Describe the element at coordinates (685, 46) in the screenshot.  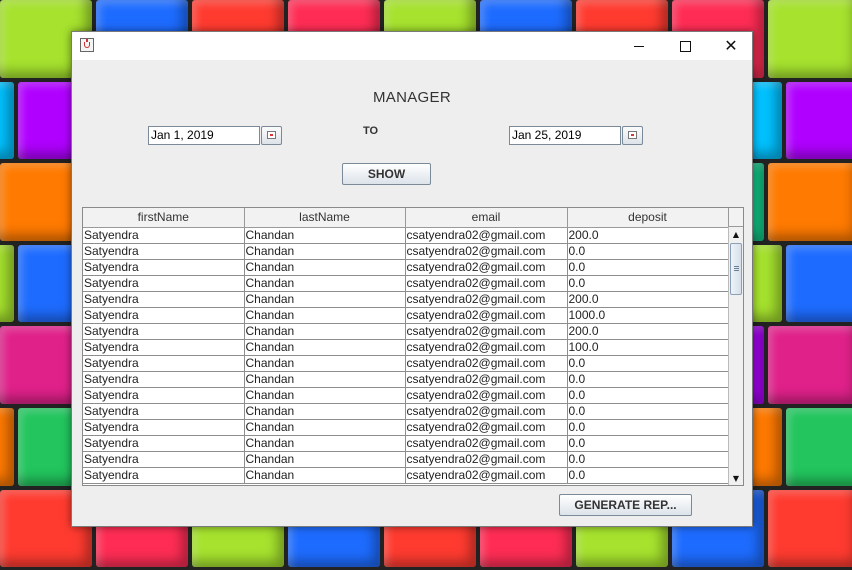
I see `maximize-button` at that location.